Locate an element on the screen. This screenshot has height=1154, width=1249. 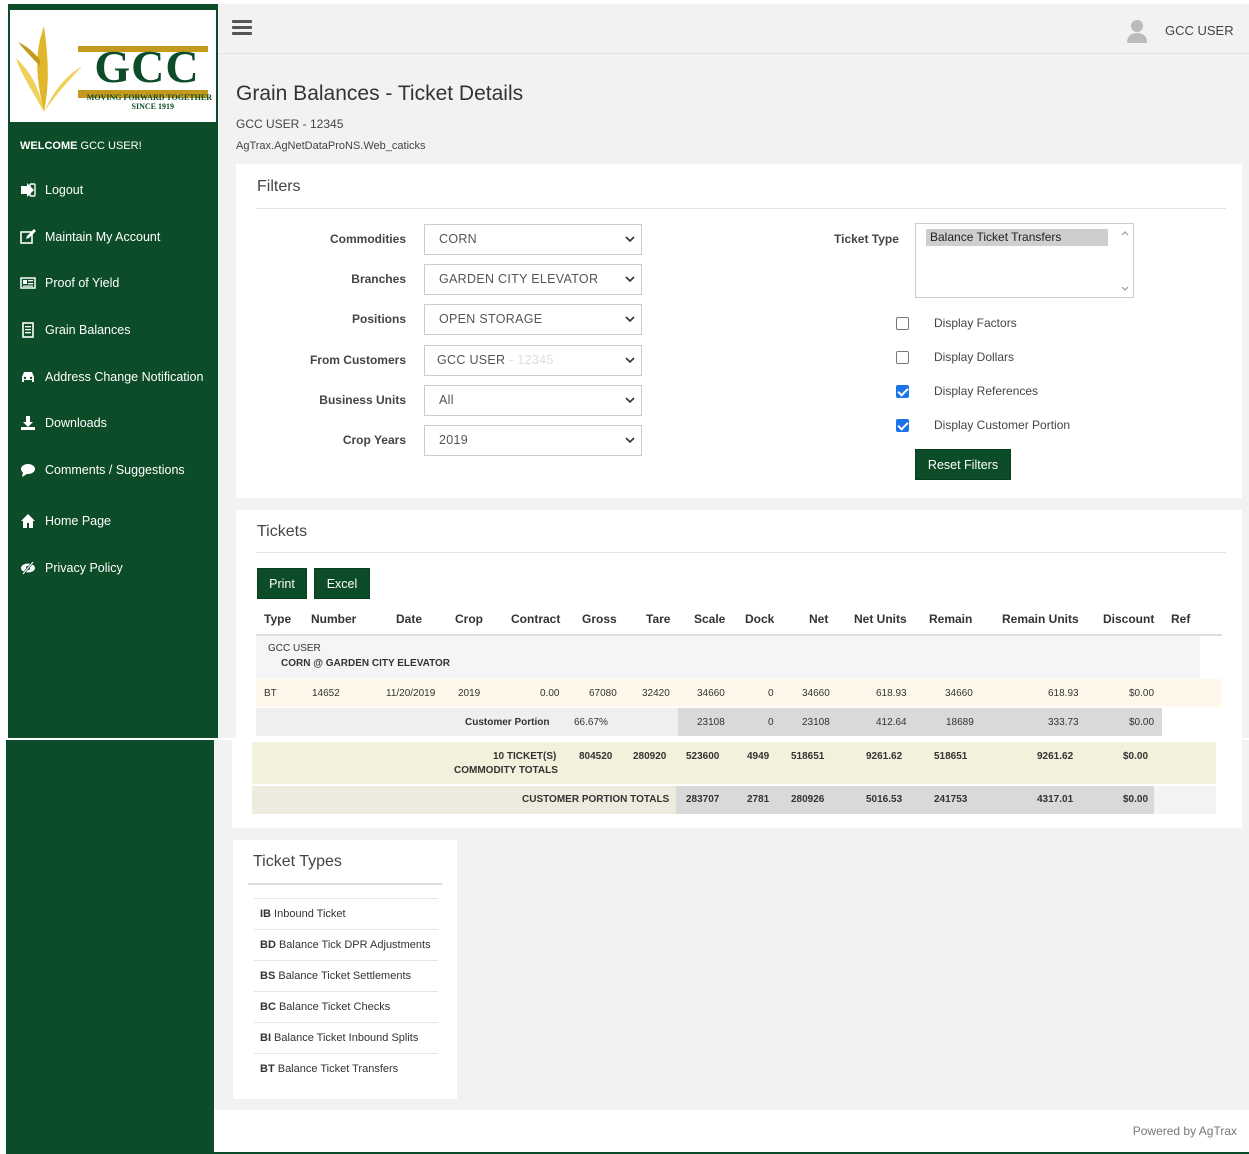
commodities-select: CORN is located at coordinates (533, 239).